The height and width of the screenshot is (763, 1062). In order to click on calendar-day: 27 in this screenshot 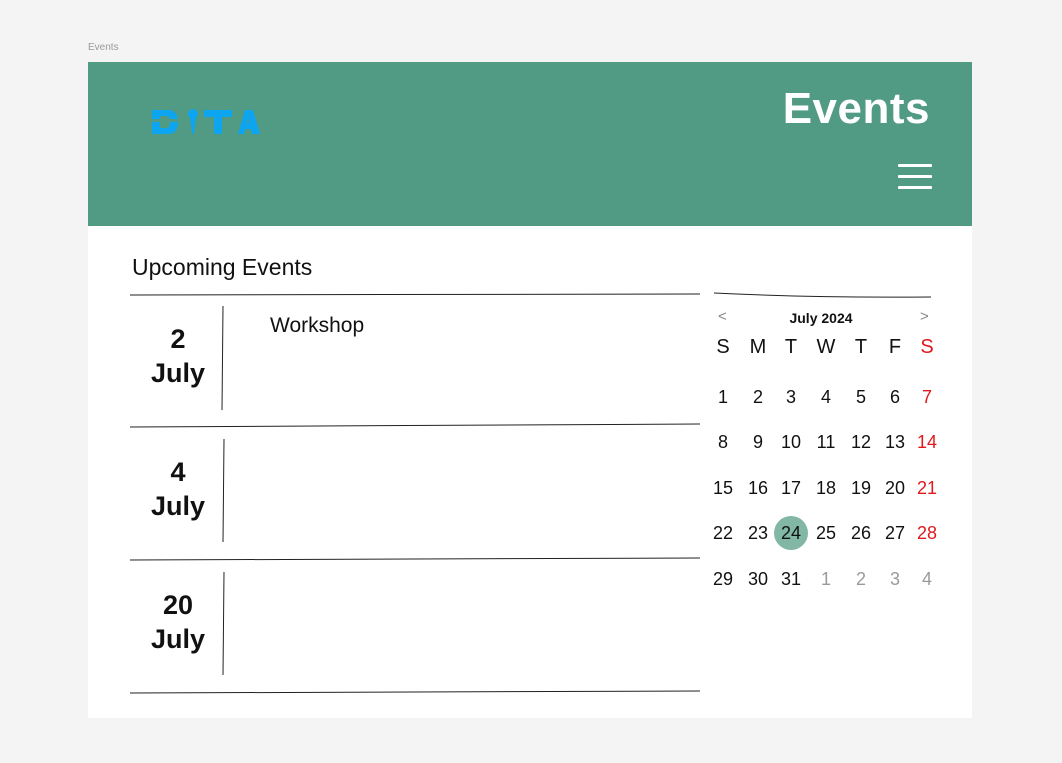, I will do `click(895, 533)`.